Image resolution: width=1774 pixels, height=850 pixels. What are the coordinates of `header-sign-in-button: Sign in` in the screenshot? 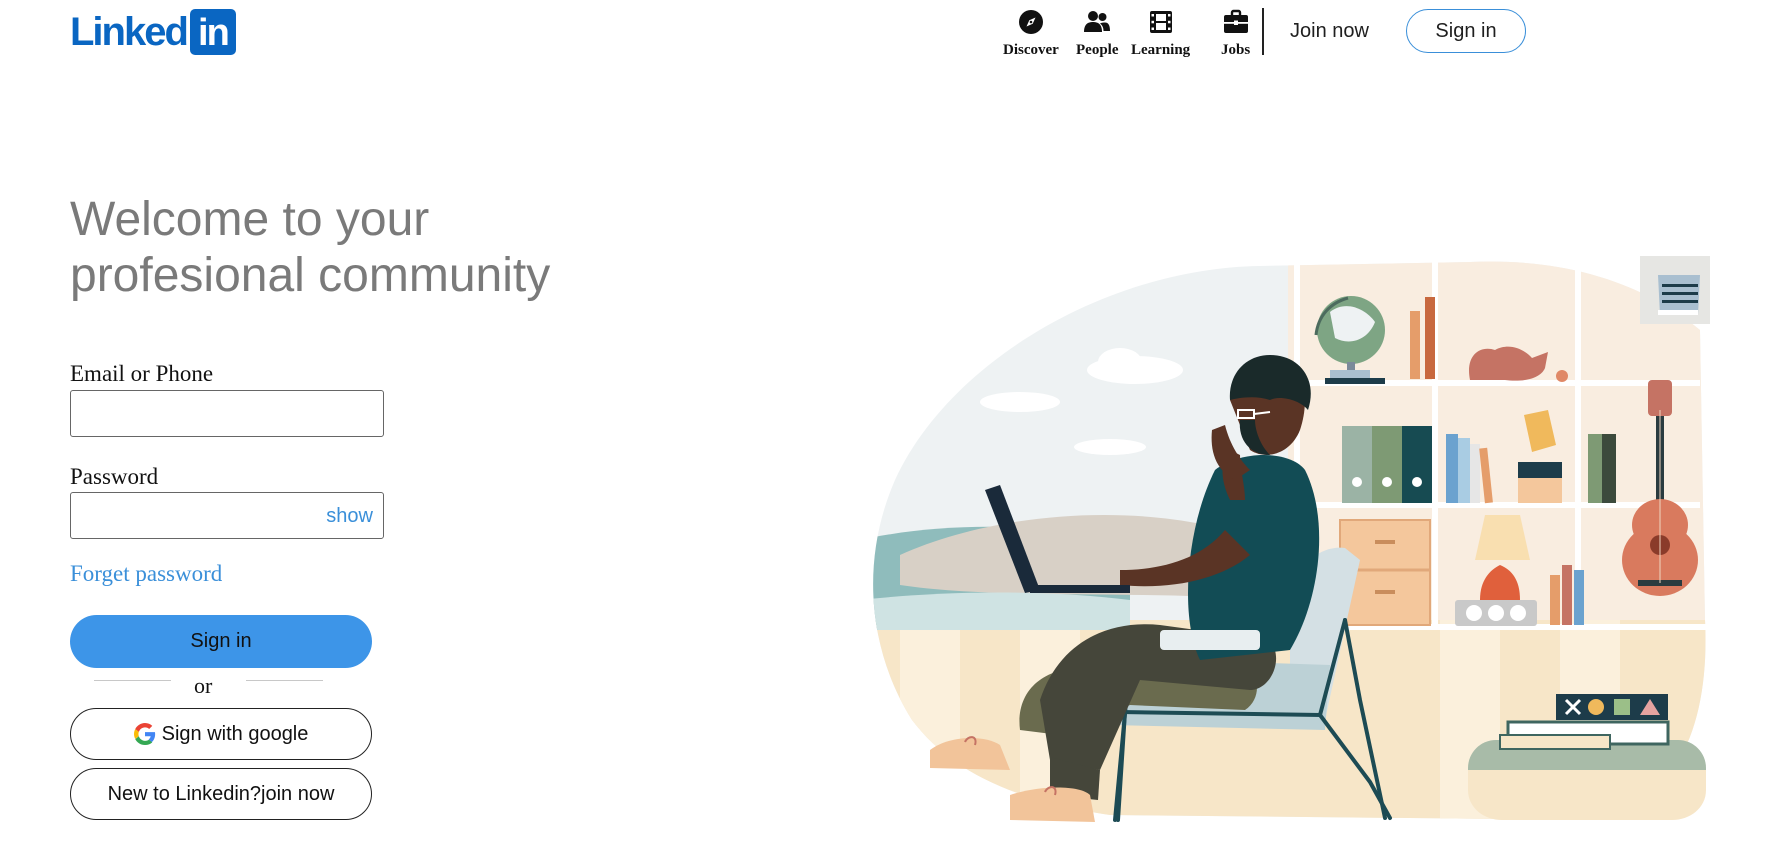 It's located at (1466, 31).